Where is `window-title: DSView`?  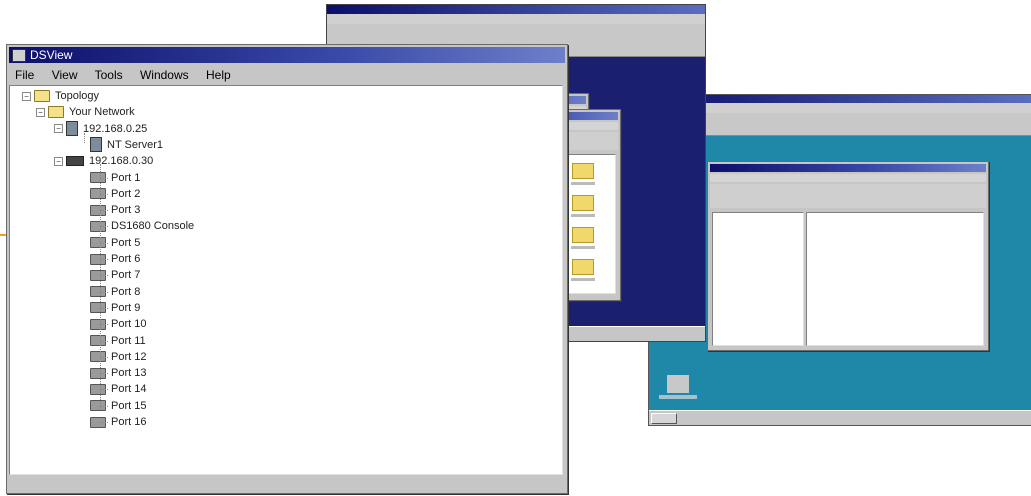 window-title: DSView is located at coordinates (51, 55).